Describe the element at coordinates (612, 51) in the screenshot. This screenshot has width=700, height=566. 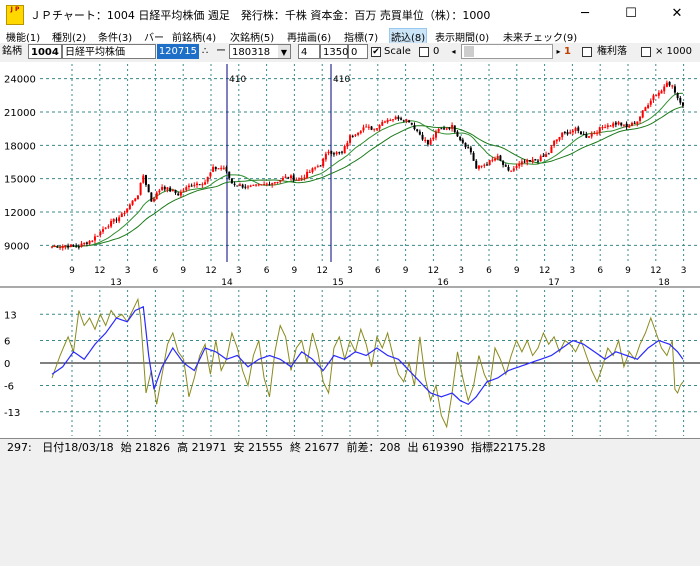
I see `rights-label: 権利落` at that location.